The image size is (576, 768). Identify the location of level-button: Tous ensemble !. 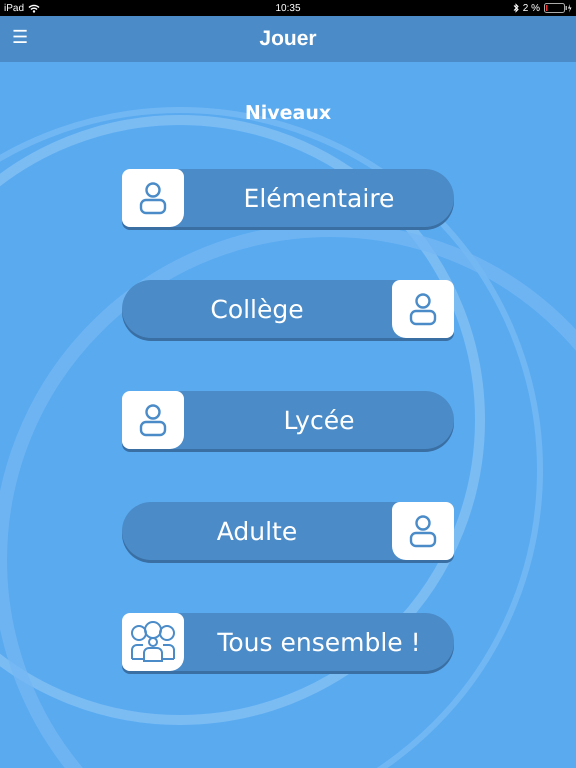
(288, 642).